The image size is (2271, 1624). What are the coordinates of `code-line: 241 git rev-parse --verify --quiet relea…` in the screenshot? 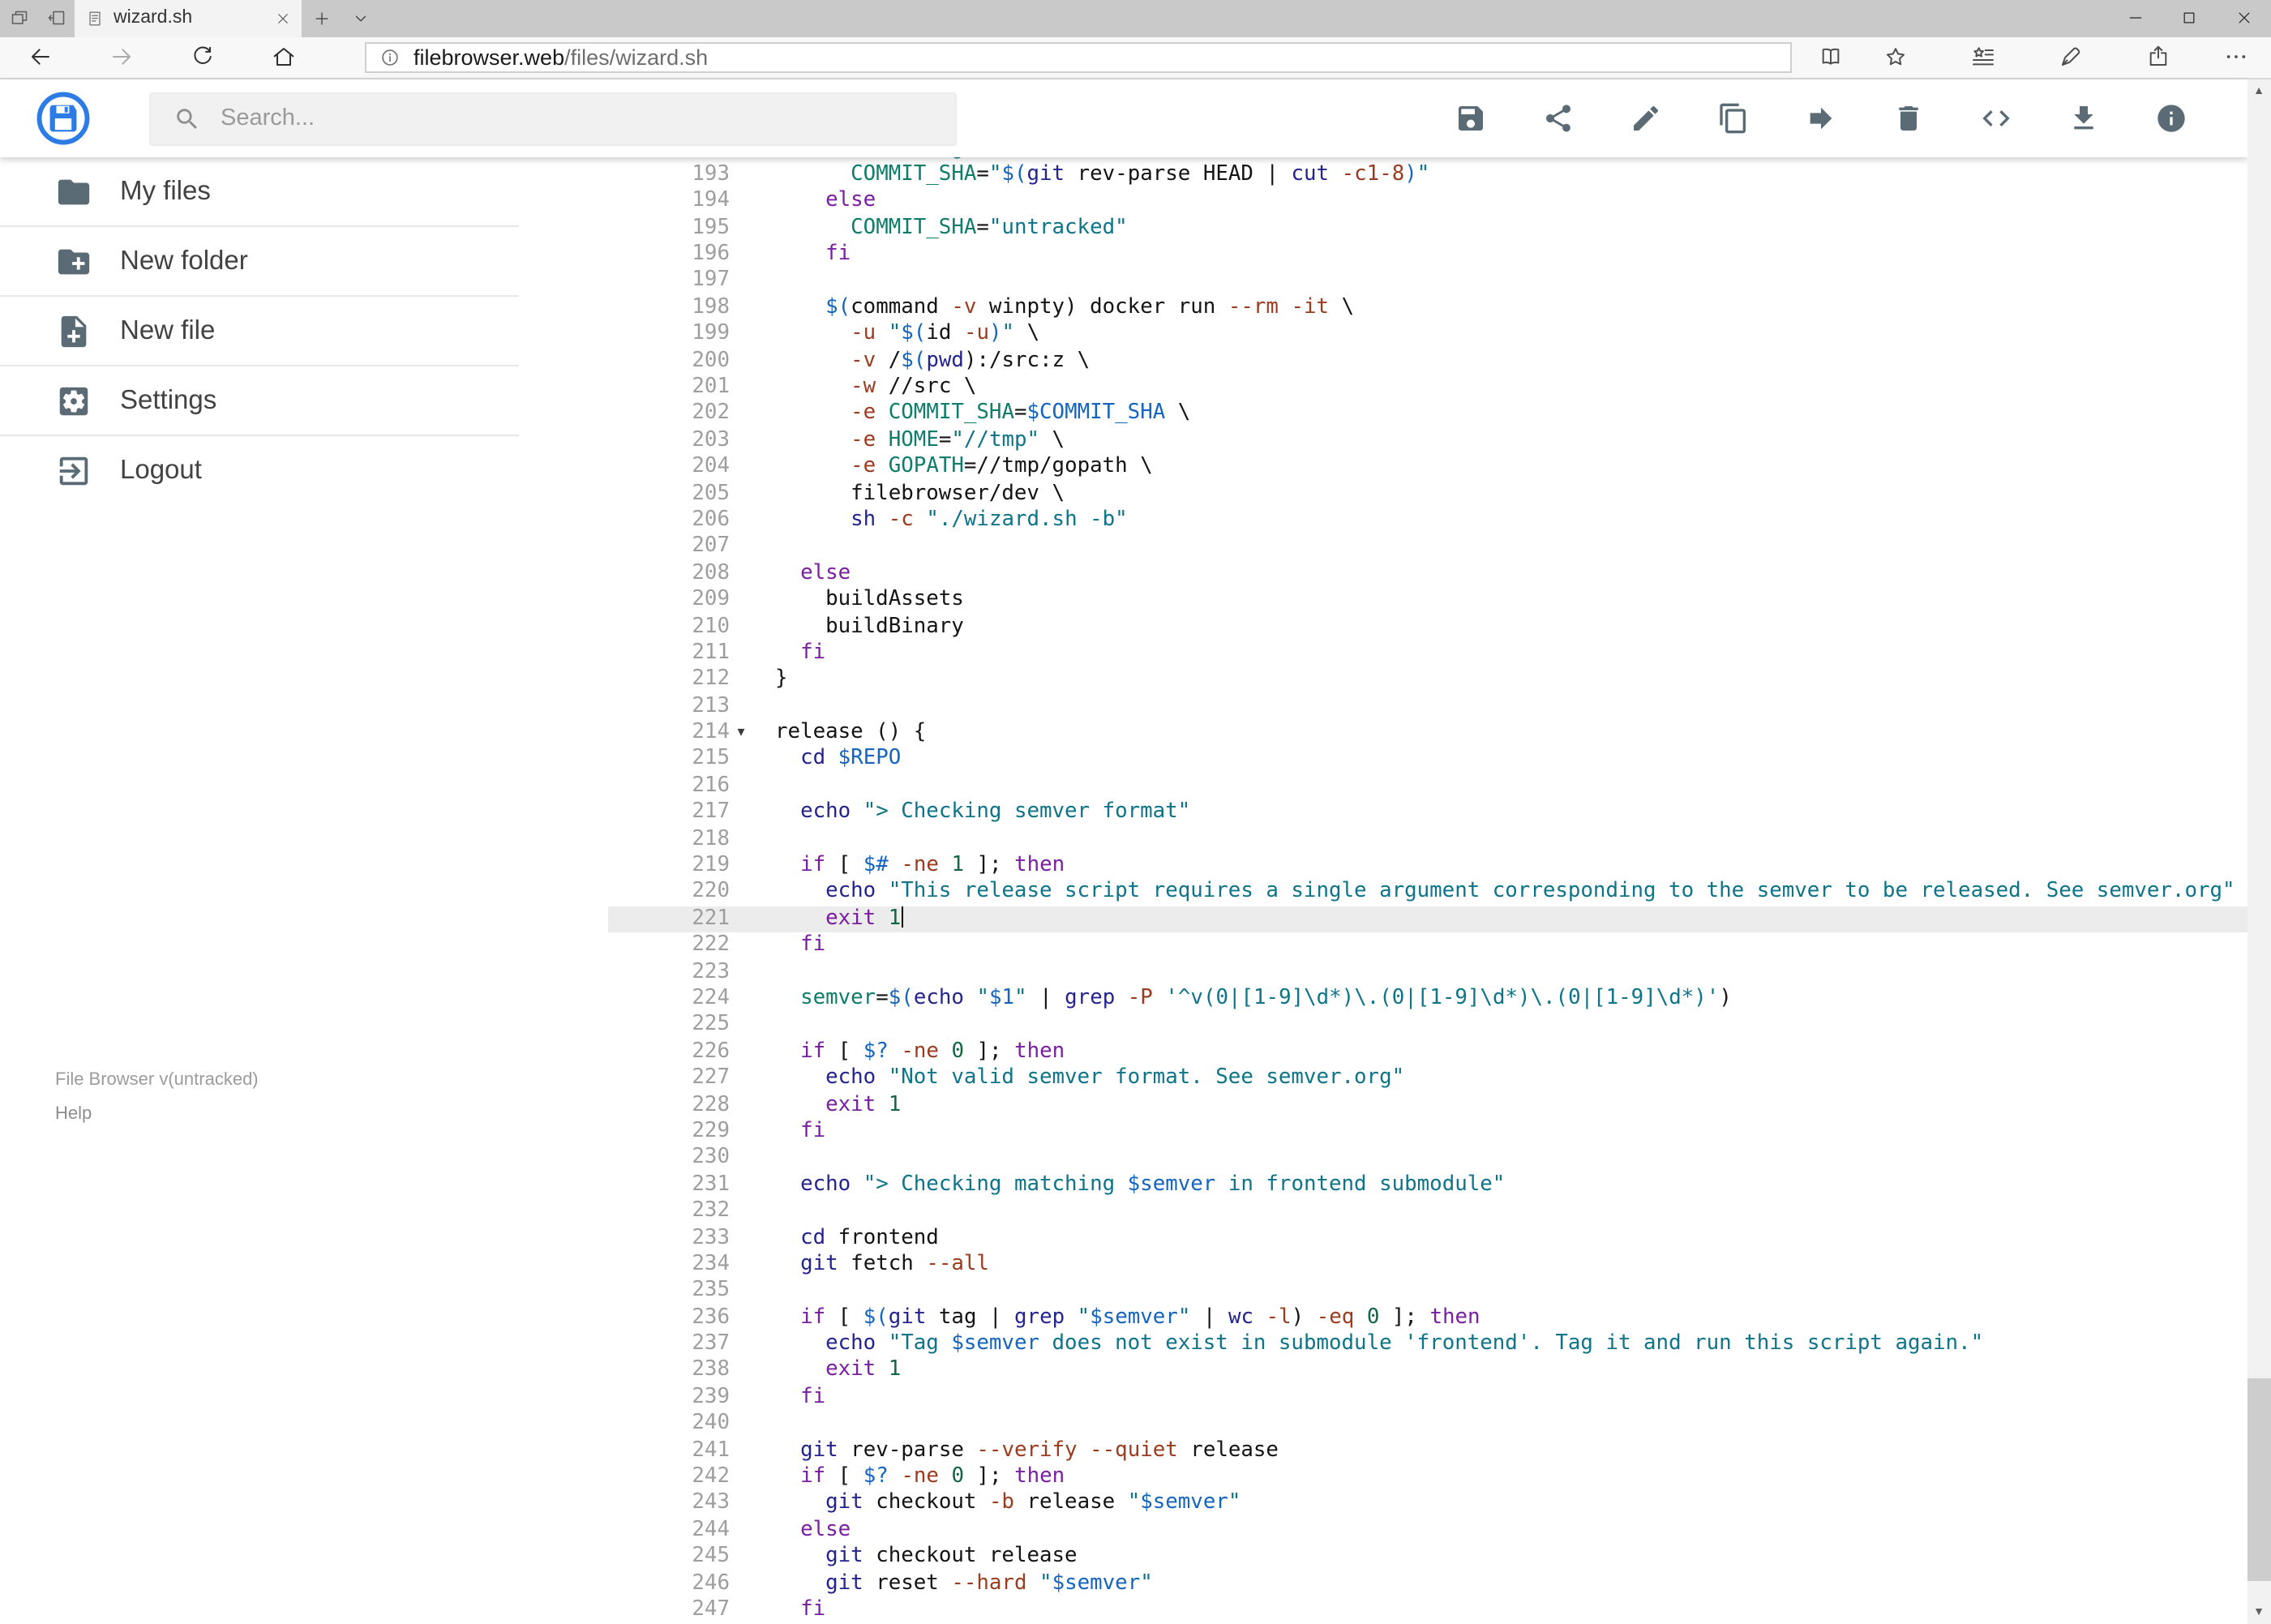 It's located at (1427, 1451).